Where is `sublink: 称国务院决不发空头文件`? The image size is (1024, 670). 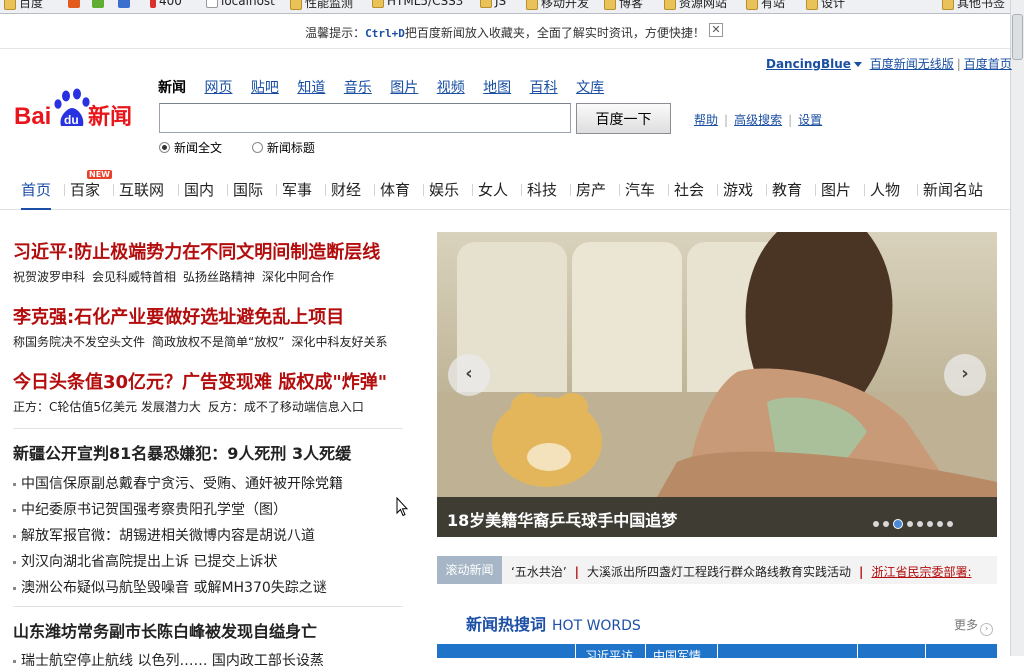 sublink: 称国务院决不发空头文件 is located at coordinates (79, 342).